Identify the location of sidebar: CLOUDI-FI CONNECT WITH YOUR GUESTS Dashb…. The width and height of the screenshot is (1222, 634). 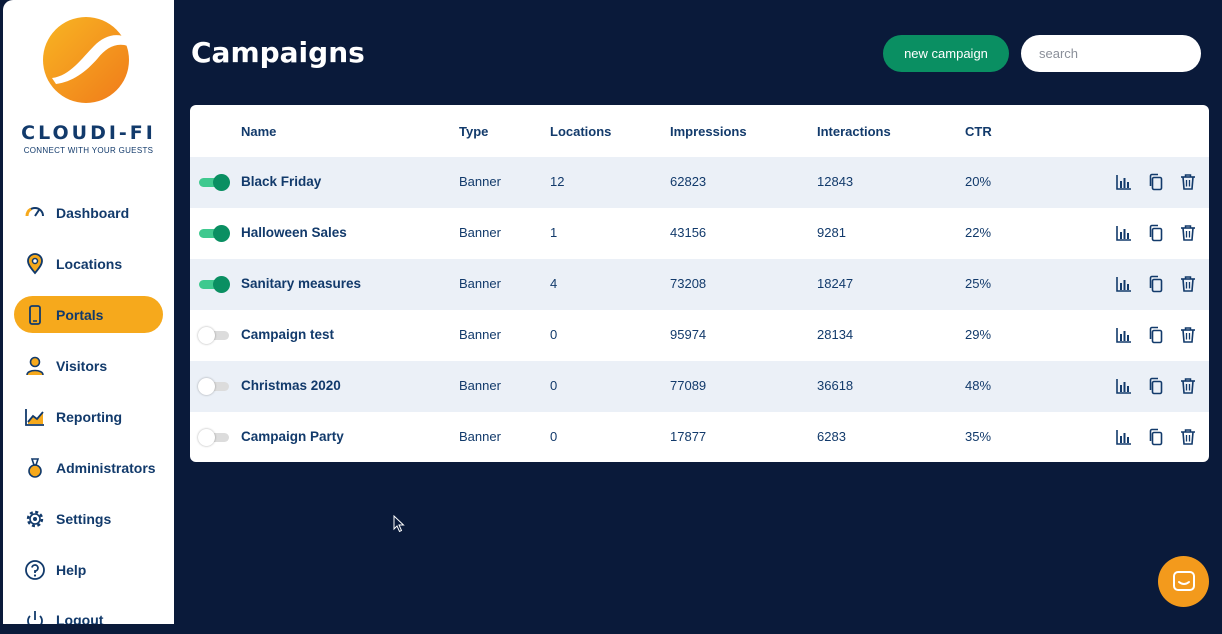
(88, 312).